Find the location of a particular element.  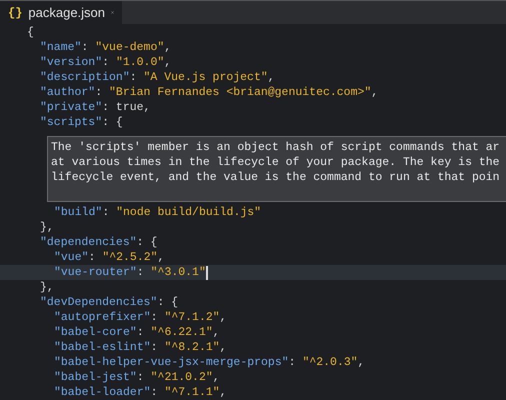

tab-label: package.json is located at coordinates (67, 13).